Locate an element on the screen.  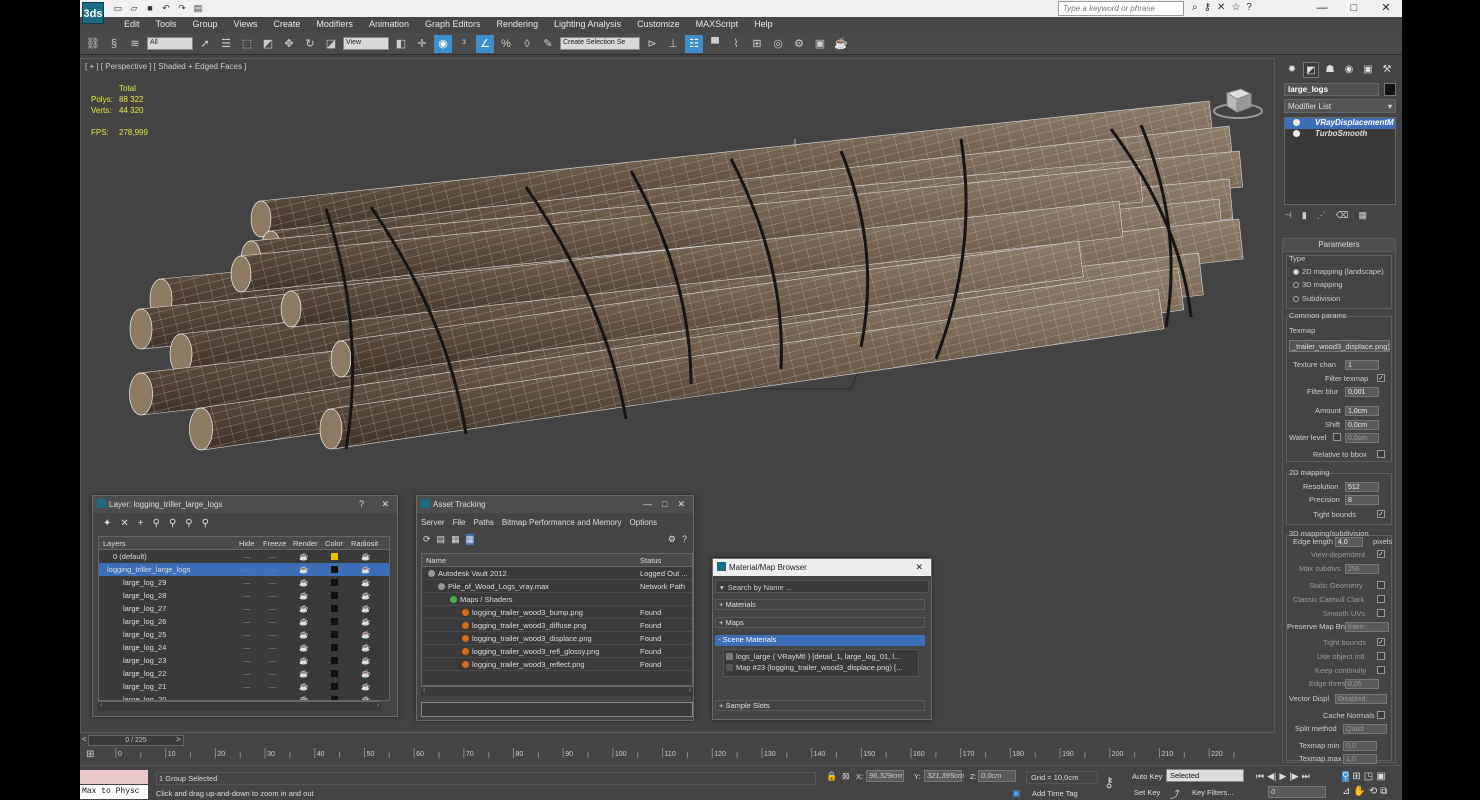
texture-chan-spinner: 1 is located at coordinates (1362, 365).